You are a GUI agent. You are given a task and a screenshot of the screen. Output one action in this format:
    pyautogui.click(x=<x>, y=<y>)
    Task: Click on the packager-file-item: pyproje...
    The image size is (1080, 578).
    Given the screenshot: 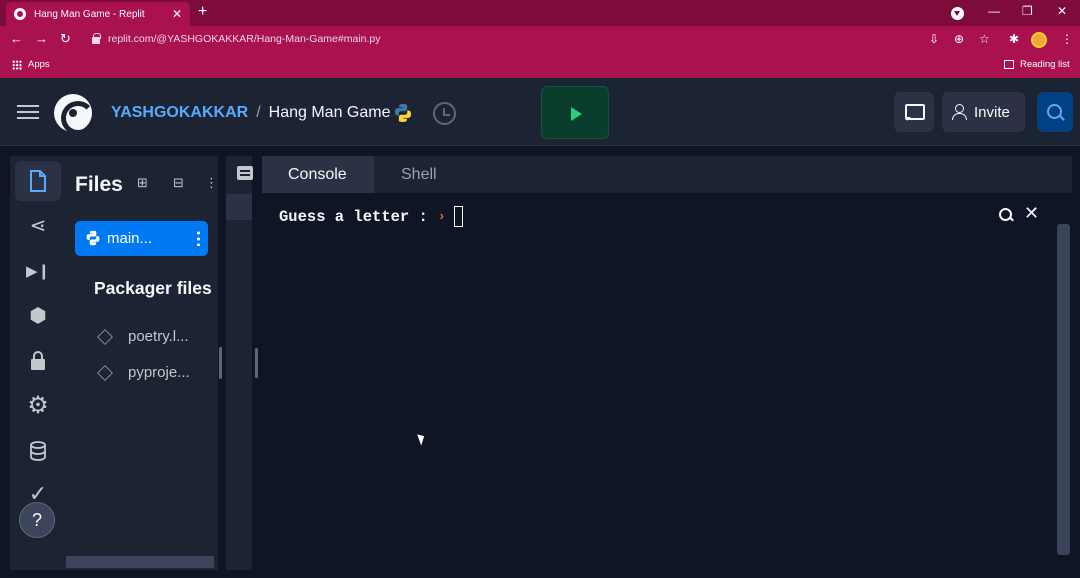 What is the action you would take?
    pyautogui.click(x=143, y=372)
    